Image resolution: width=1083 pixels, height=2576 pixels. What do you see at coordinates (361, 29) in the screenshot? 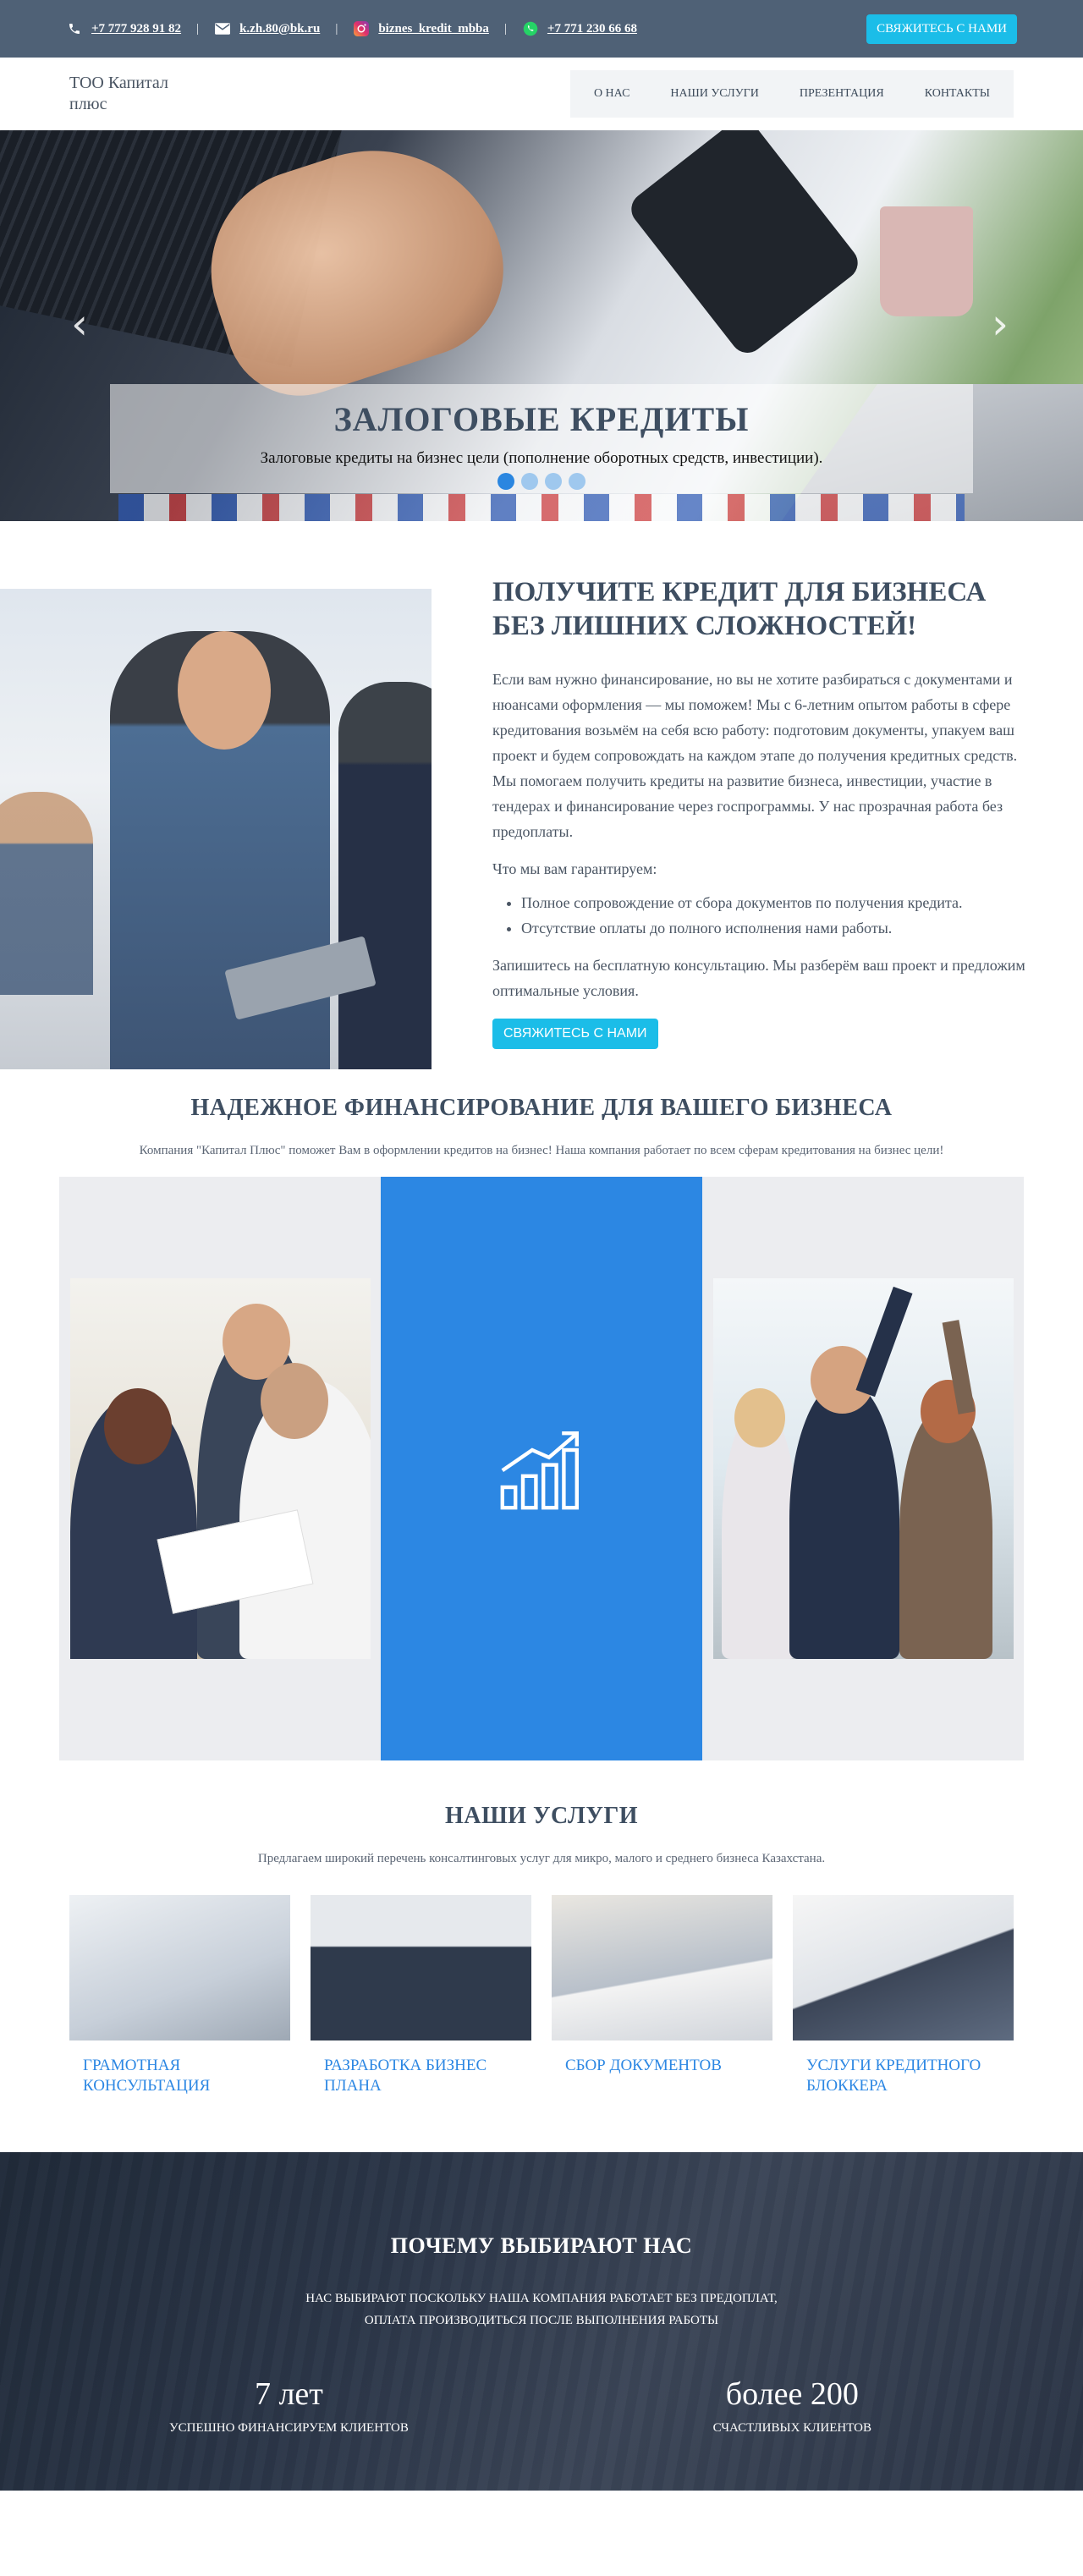
I see `instagram-icon` at bounding box center [361, 29].